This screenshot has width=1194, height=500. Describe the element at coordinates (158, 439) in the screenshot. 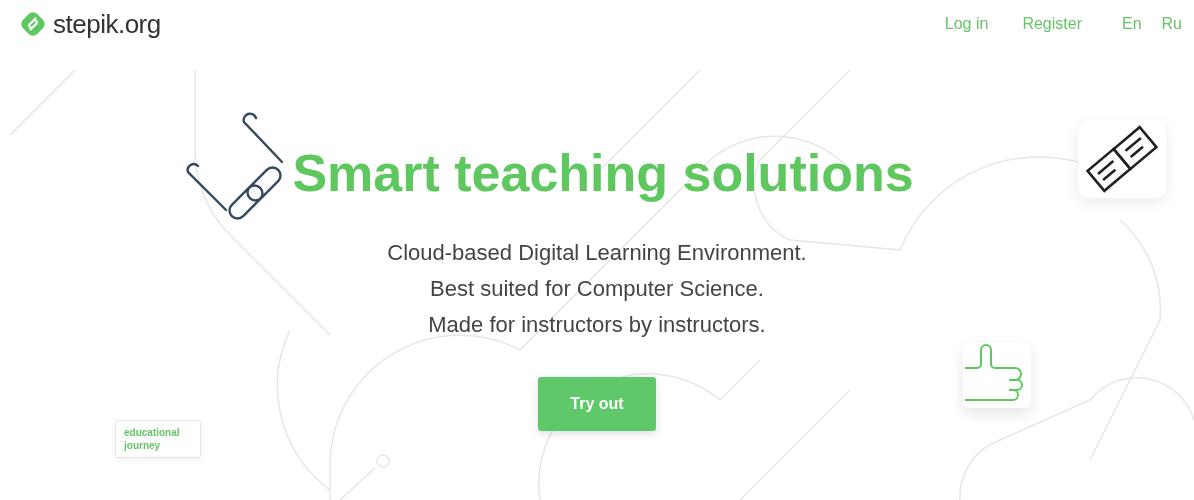

I see `educational-journey-tag: educational journey` at that location.